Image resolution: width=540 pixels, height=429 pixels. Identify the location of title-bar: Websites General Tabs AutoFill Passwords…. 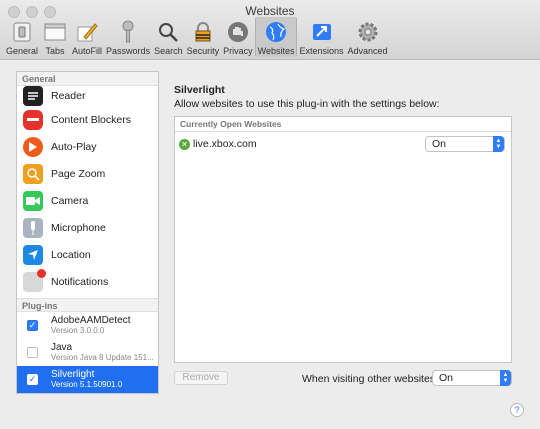
(270, 30).